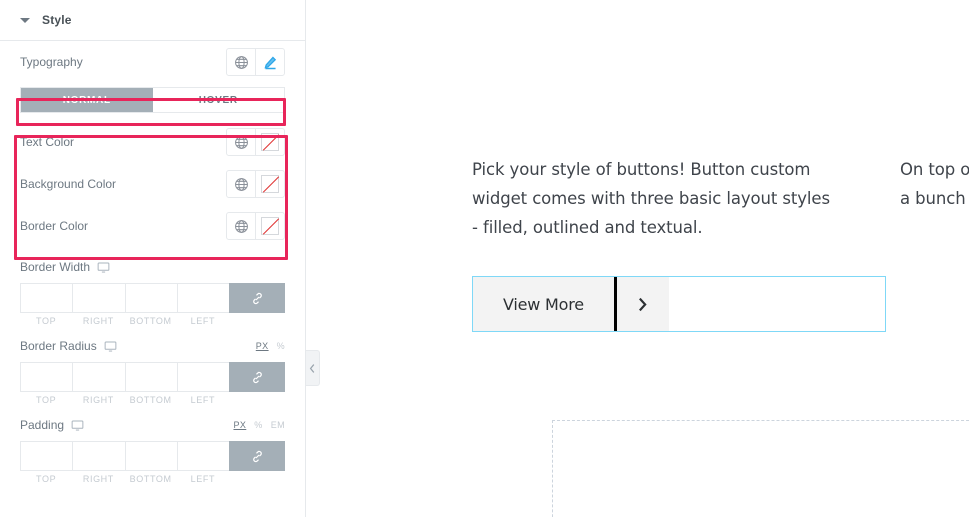 The height and width of the screenshot is (517, 969). I want to click on padding-right-input, so click(98, 456).